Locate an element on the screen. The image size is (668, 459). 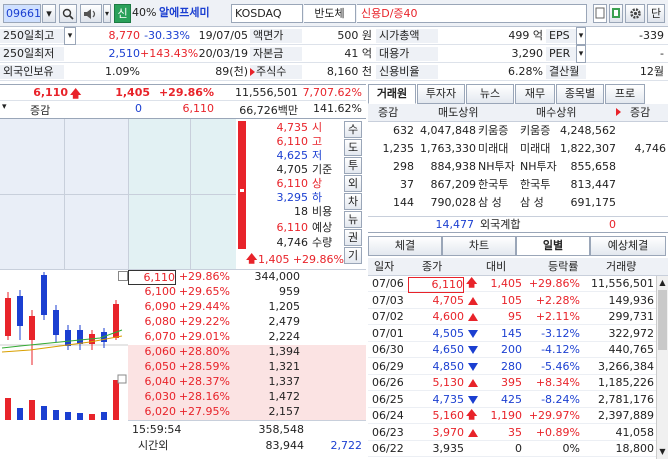
bid-row: 6,020 +27.95% 2,157 is located at coordinates (247, 412).